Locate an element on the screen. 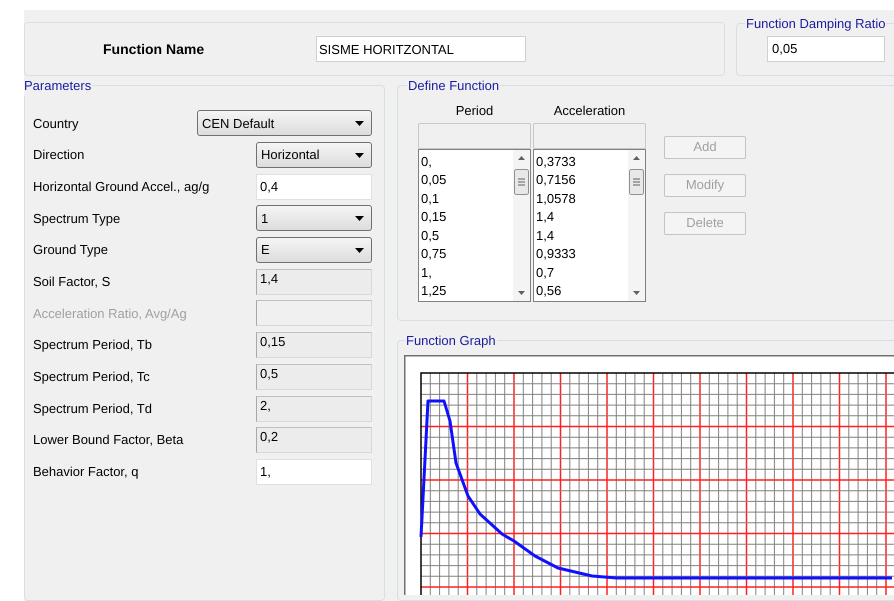 This screenshot has width=894, height=601. field-label: Spectrum Period, Tc is located at coordinates (92, 377).